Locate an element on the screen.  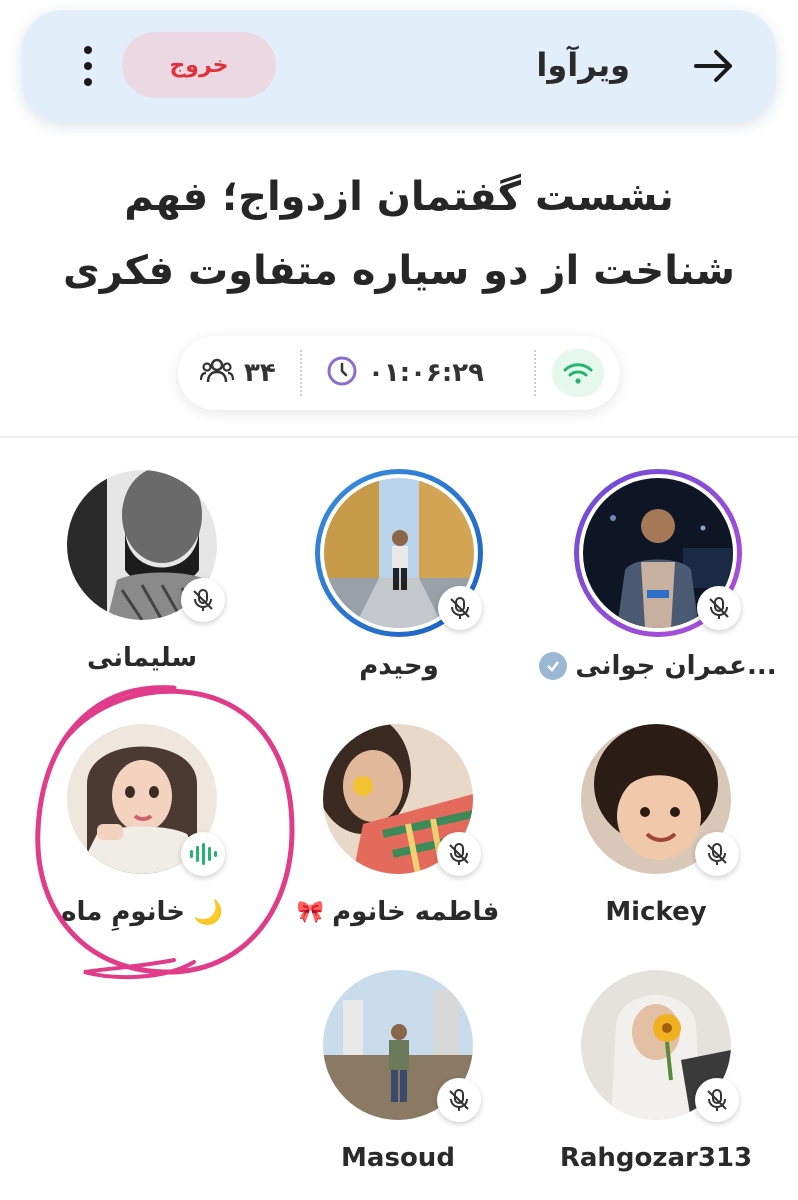
verified-badge-icon is located at coordinates (553, 666).